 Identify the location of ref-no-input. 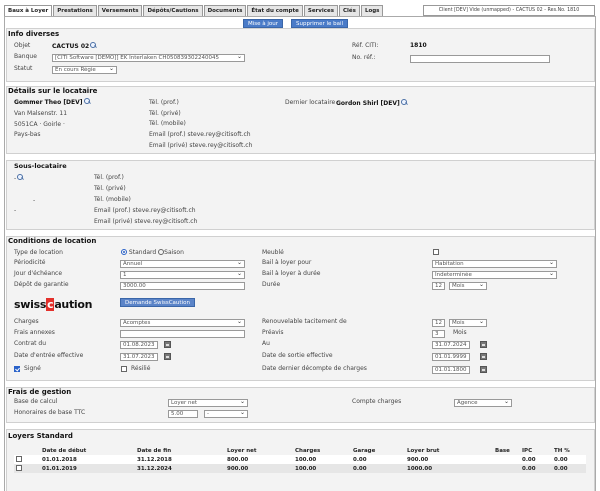
(480, 59).